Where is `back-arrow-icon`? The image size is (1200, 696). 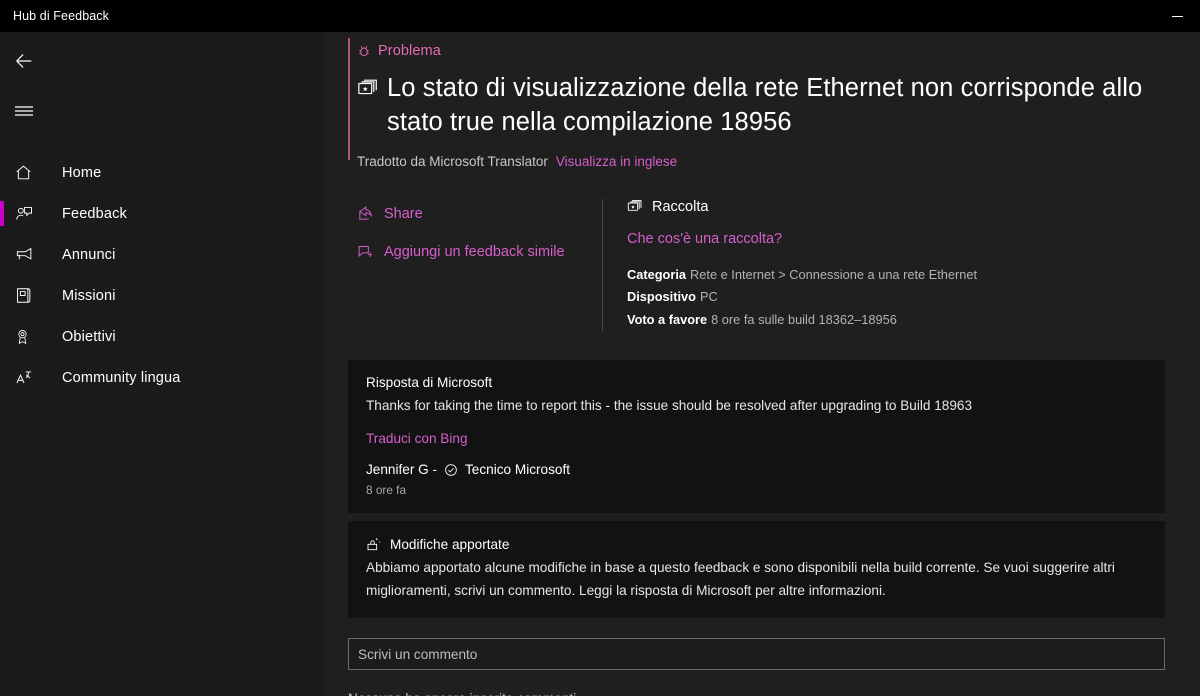
back-arrow-icon is located at coordinates (24, 61).